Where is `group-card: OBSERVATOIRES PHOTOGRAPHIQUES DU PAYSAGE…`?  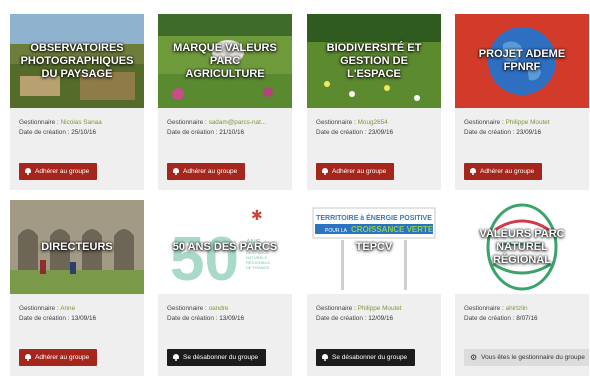
group-card: OBSERVATOIRES PHOTOGRAPHIQUES DU PAYSAGE… is located at coordinates (77, 102).